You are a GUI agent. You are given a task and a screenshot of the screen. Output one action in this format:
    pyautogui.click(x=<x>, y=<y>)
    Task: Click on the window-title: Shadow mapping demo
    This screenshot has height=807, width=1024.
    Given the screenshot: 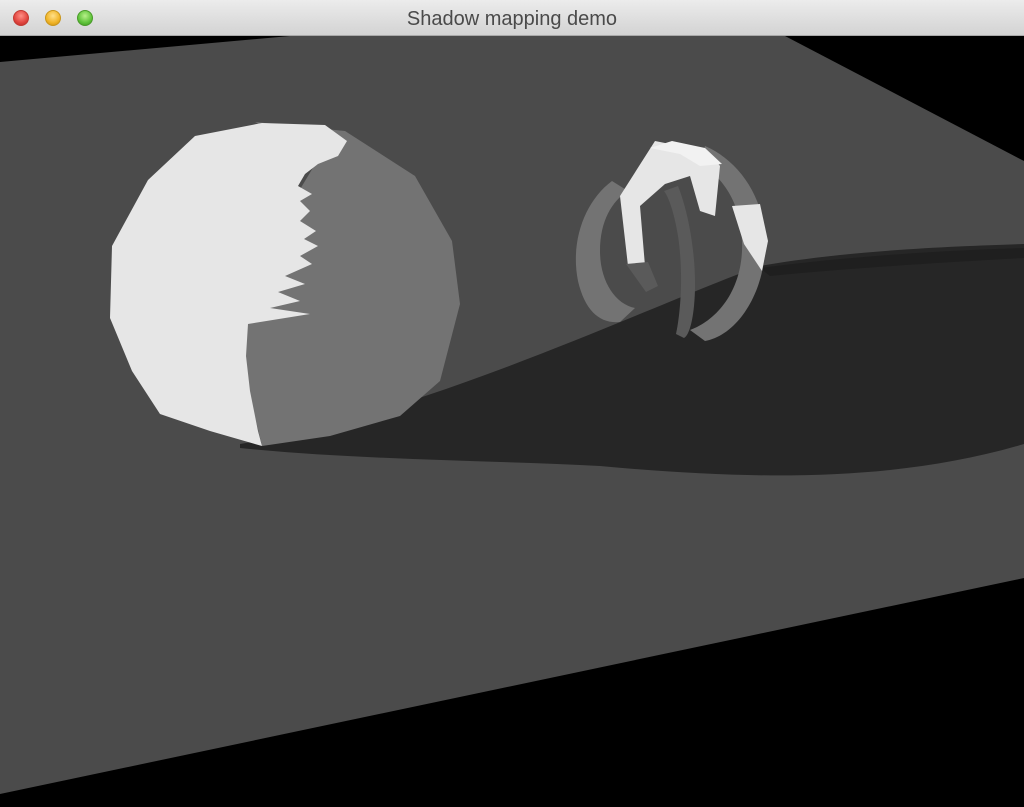 What is the action you would take?
    pyautogui.click(x=512, y=19)
    